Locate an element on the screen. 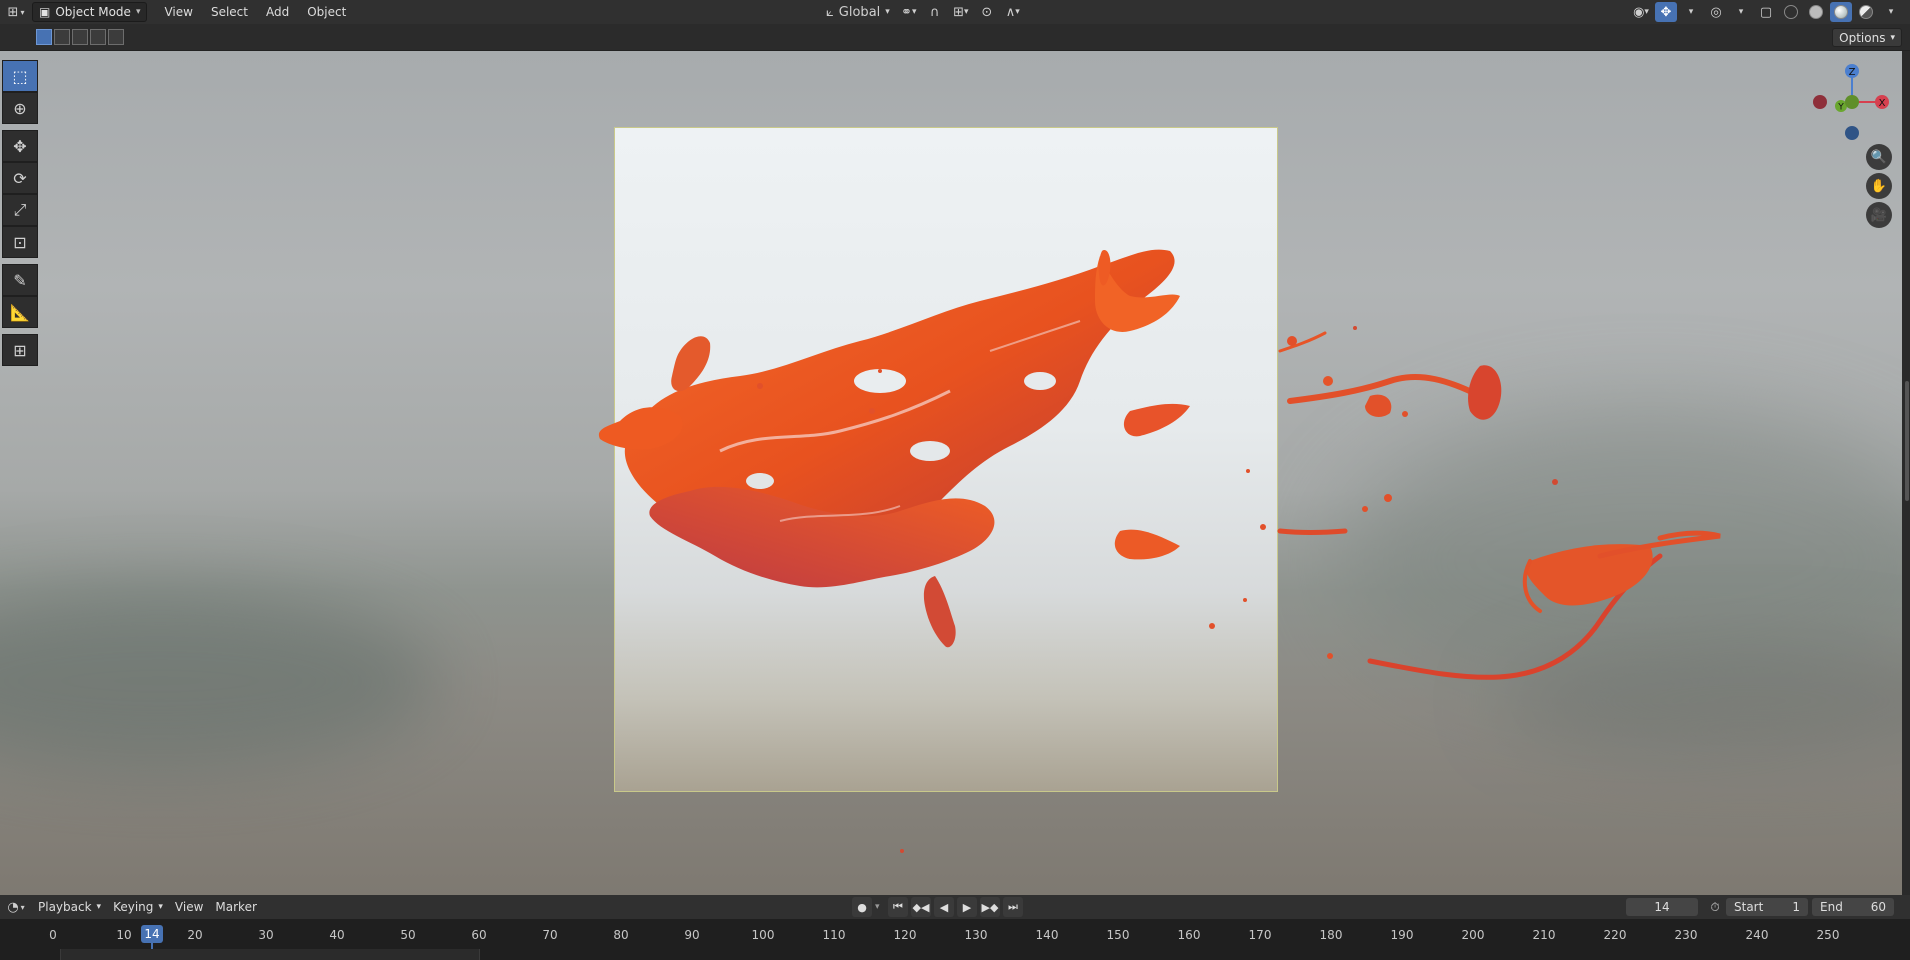 The width and height of the screenshot is (1910, 960). rendered-shading-icon is located at coordinates (1866, 12).